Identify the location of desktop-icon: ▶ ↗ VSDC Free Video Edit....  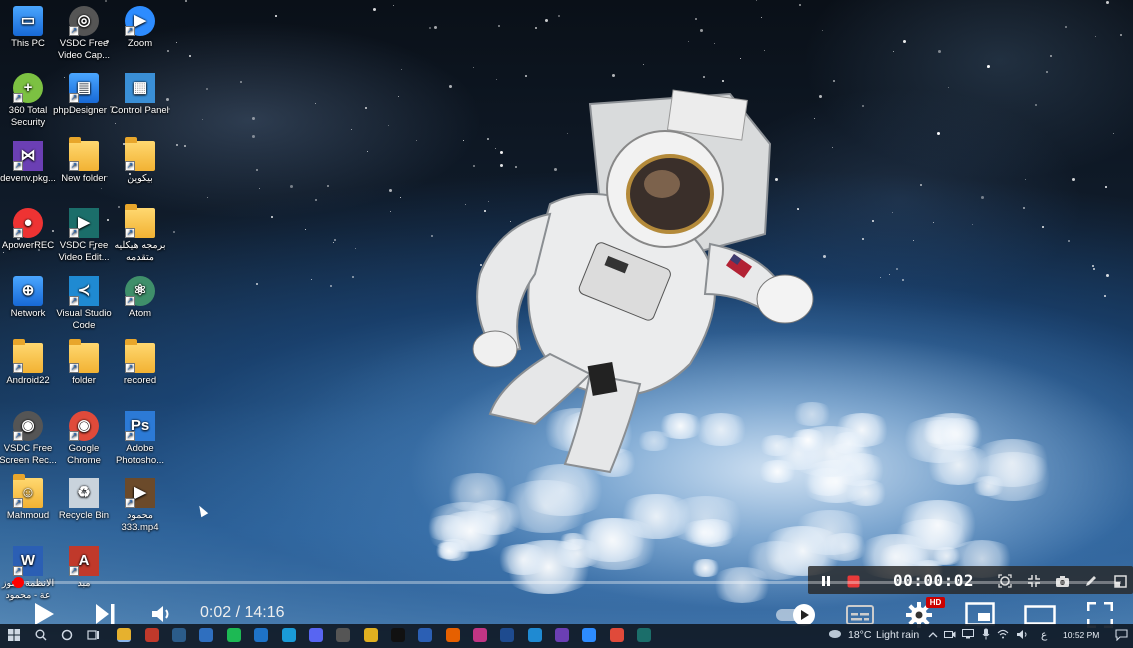
(84, 235).